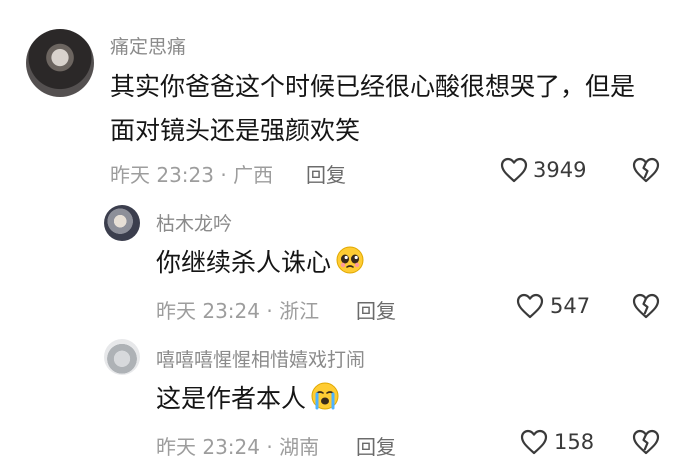  What do you see at coordinates (192, 175) in the screenshot?
I see `comment-meta: 昨天 23:23 · 广西` at bounding box center [192, 175].